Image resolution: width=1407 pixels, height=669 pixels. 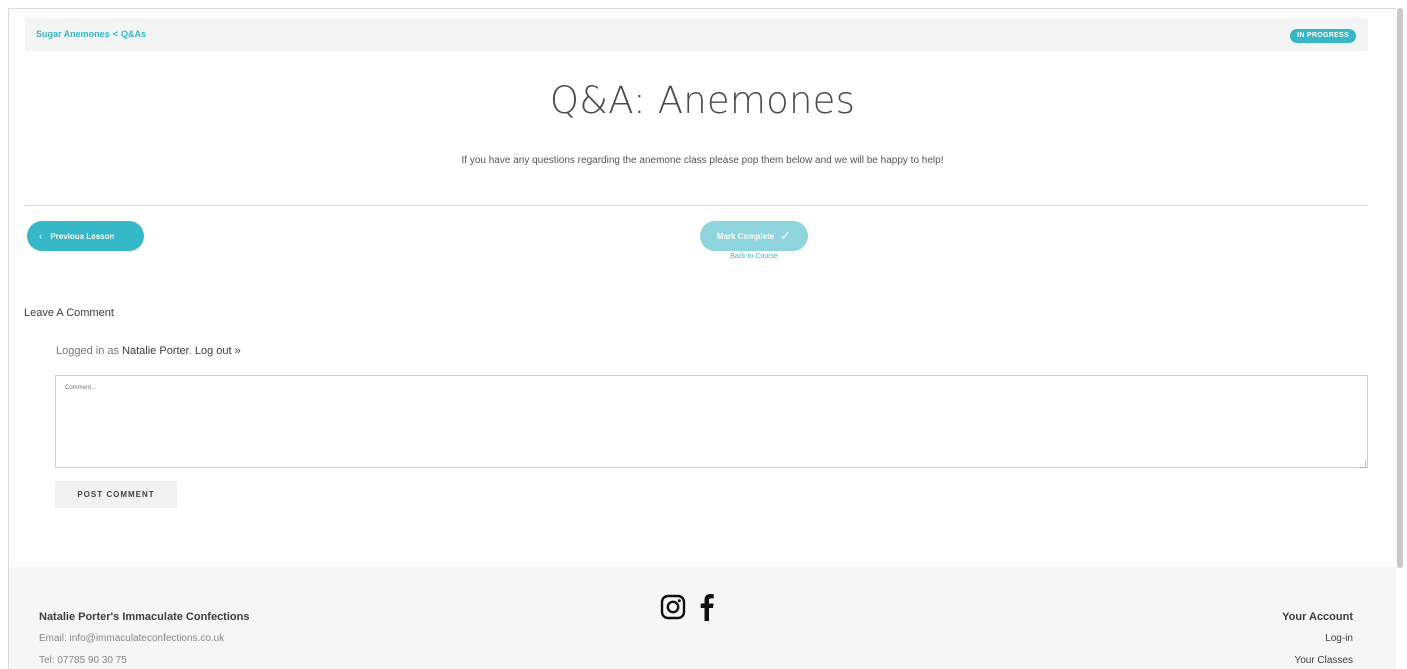 What do you see at coordinates (1362, 464) in the screenshot?
I see `resize-handle` at bounding box center [1362, 464].